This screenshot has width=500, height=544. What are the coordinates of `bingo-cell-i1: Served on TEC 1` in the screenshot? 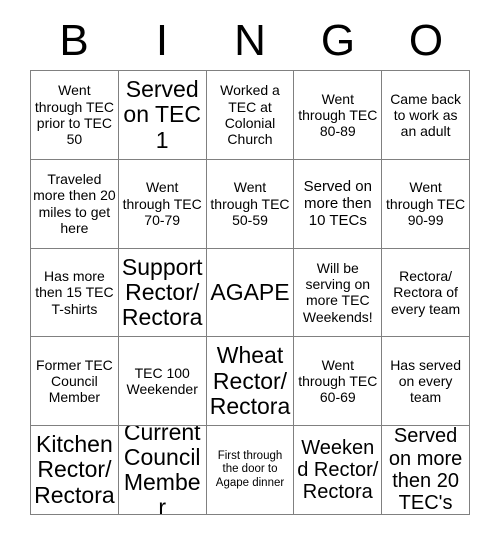 It's located at (162, 115).